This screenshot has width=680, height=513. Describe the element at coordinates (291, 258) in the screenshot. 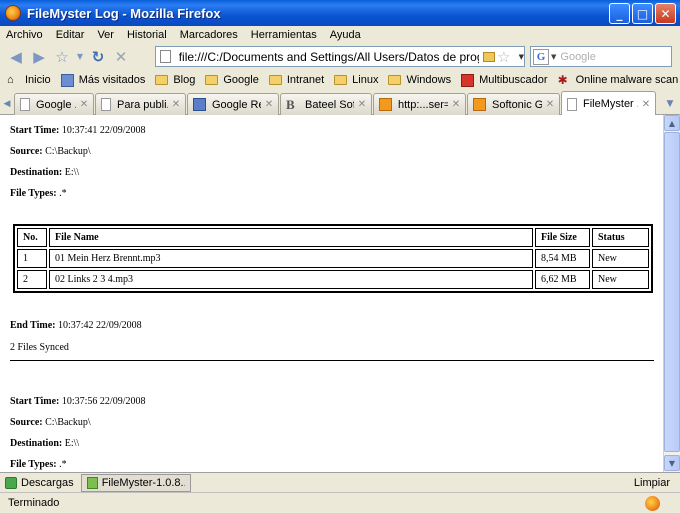

I see `cell-file-name: 01 Mein Herz Brennt.mp3` at that location.